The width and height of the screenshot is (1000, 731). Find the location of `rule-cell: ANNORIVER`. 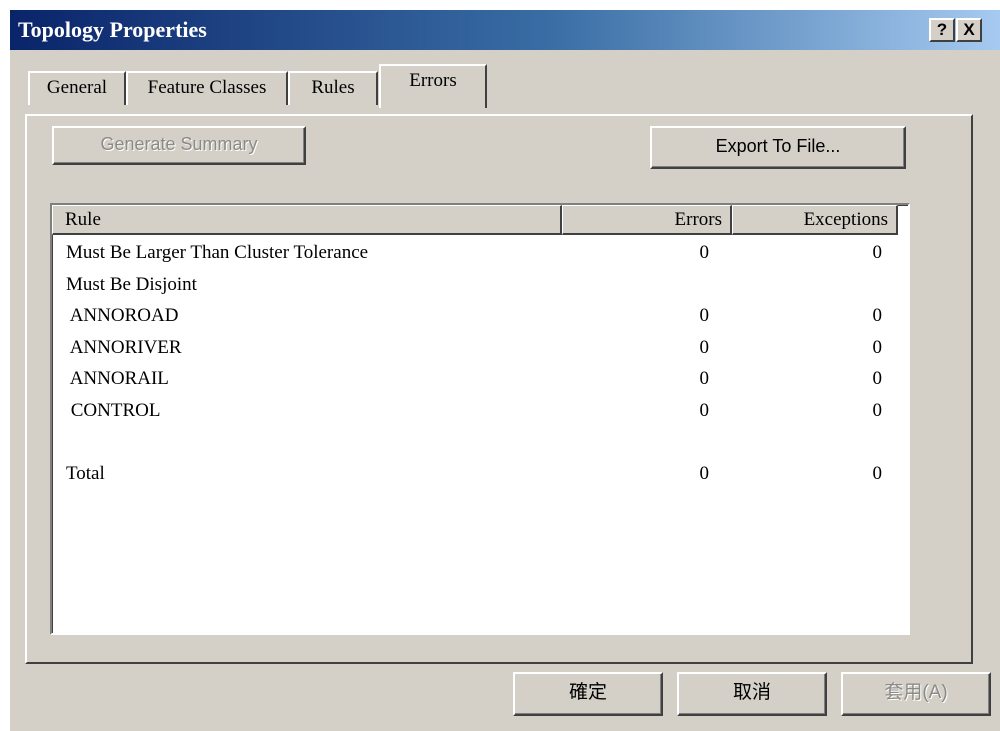

rule-cell: ANNORIVER is located at coordinates (124, 347).